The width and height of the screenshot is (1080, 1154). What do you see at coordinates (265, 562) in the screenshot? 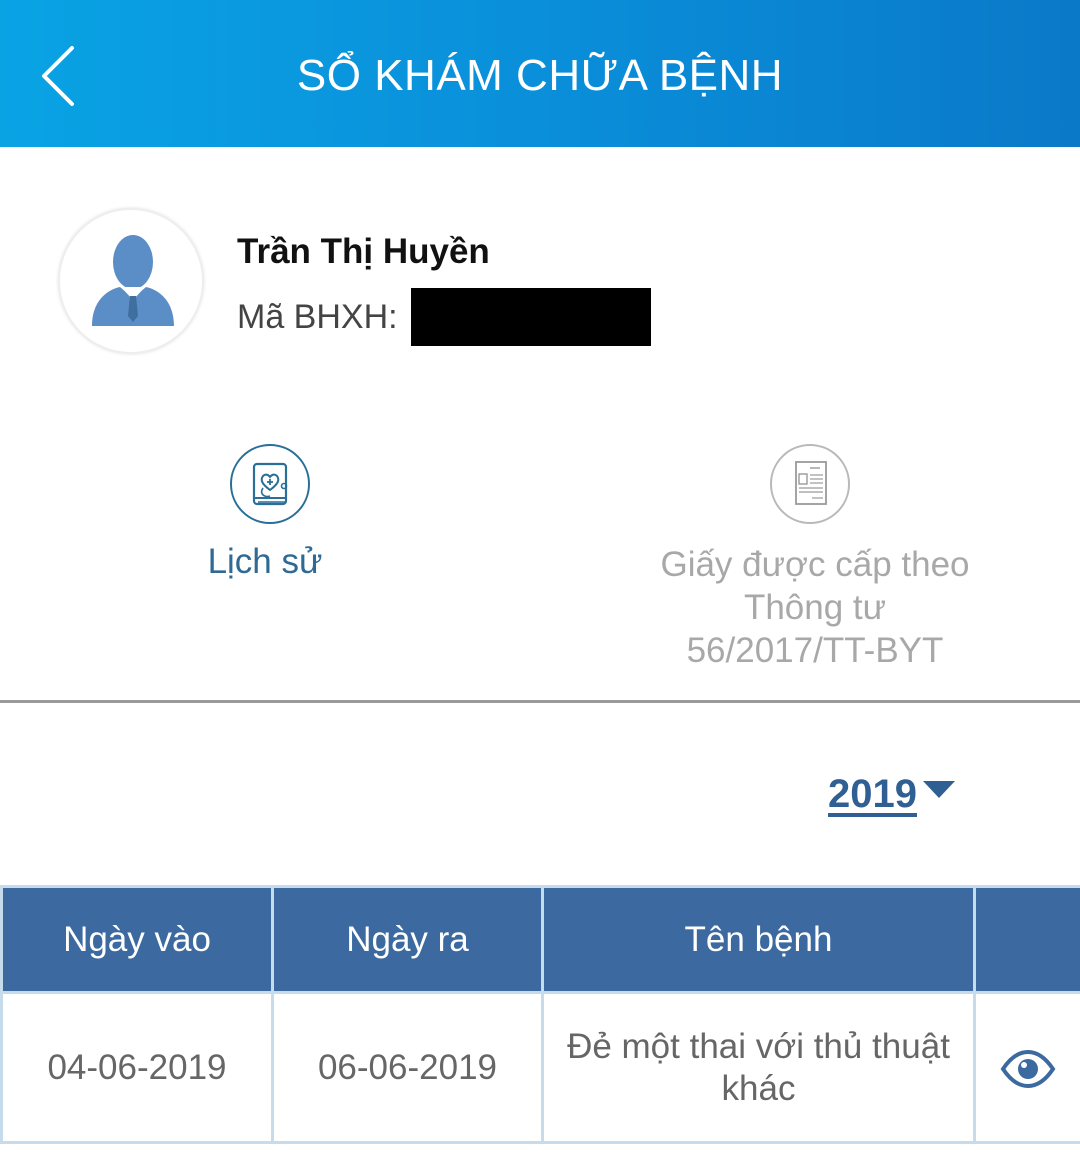
I see `history-label: Lịch sử` at bounding box center [265, 562].